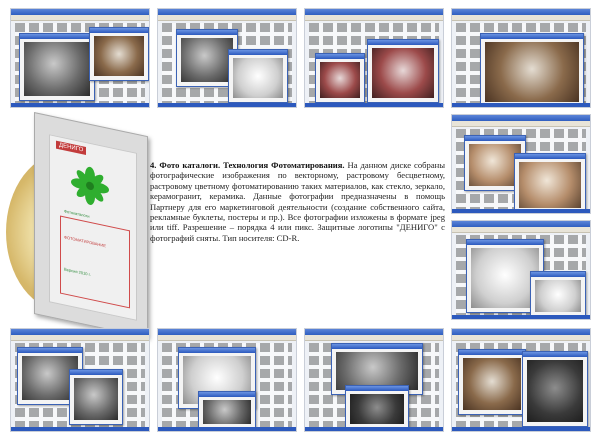 The width and height of the screenshot is (597, 438). What do you see at coordinates (80, 18) in the screenshot?
I see `toolbar` at bounding box center [80, 18].